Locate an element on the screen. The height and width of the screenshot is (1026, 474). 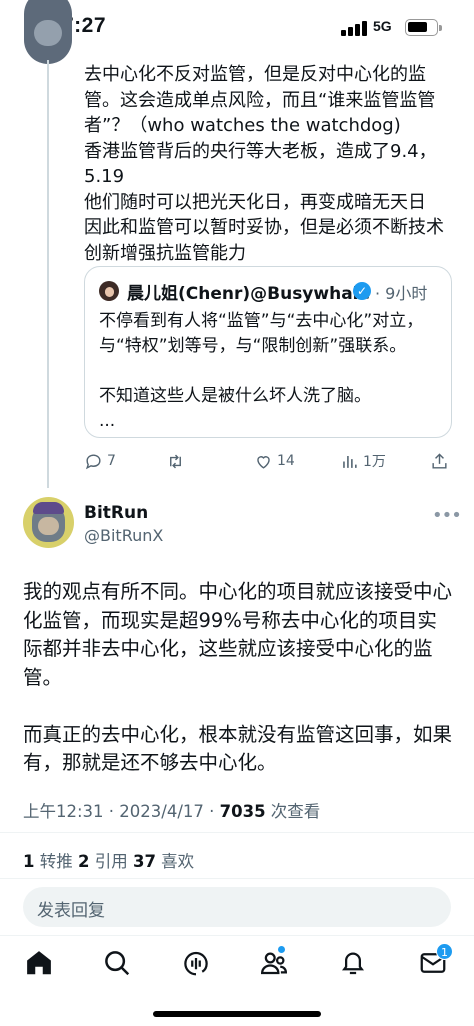
tab-communities is located at coordinates (274, 962).